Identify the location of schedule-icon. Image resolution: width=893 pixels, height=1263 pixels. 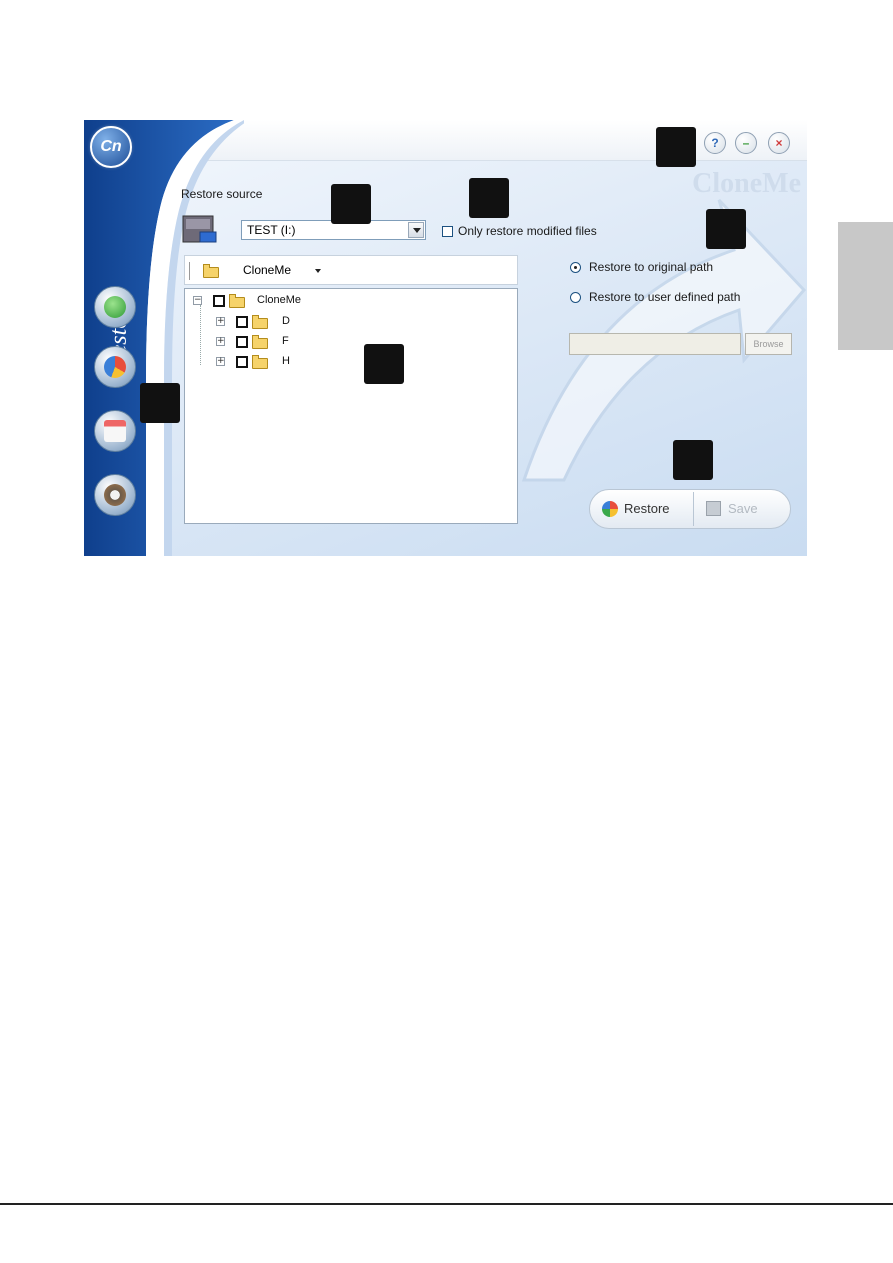
(115, 431).